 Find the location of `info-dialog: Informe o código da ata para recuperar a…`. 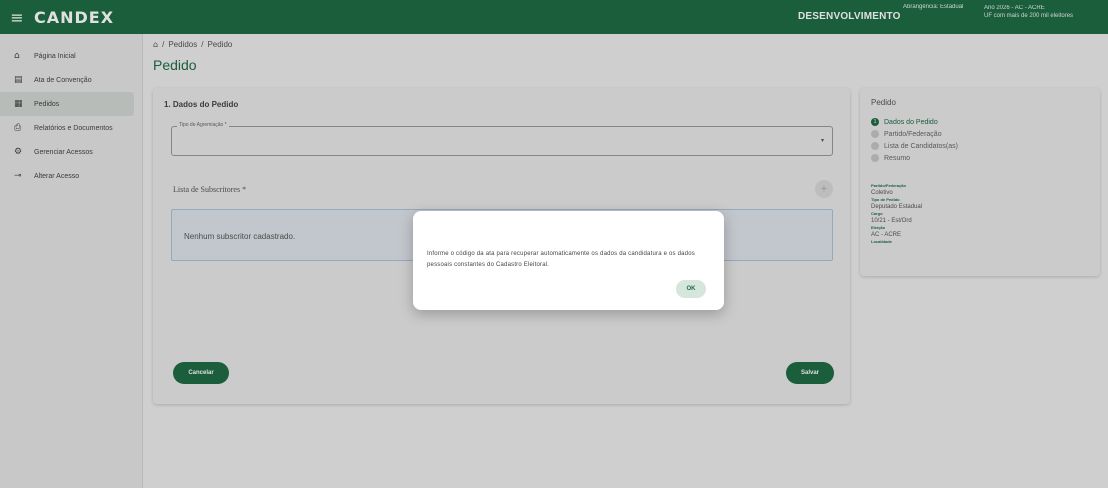

info-dialog: Informe o código da ata para recuperar a… is located at coordinates (568, 260).